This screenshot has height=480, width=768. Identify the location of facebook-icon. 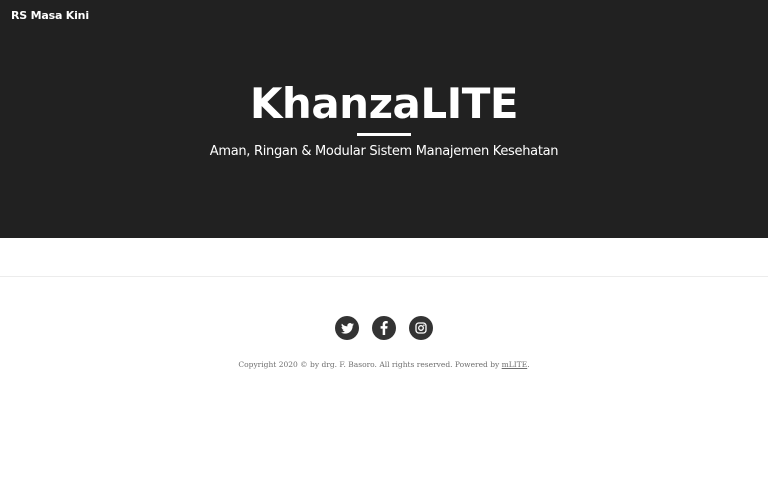
(384, 328).